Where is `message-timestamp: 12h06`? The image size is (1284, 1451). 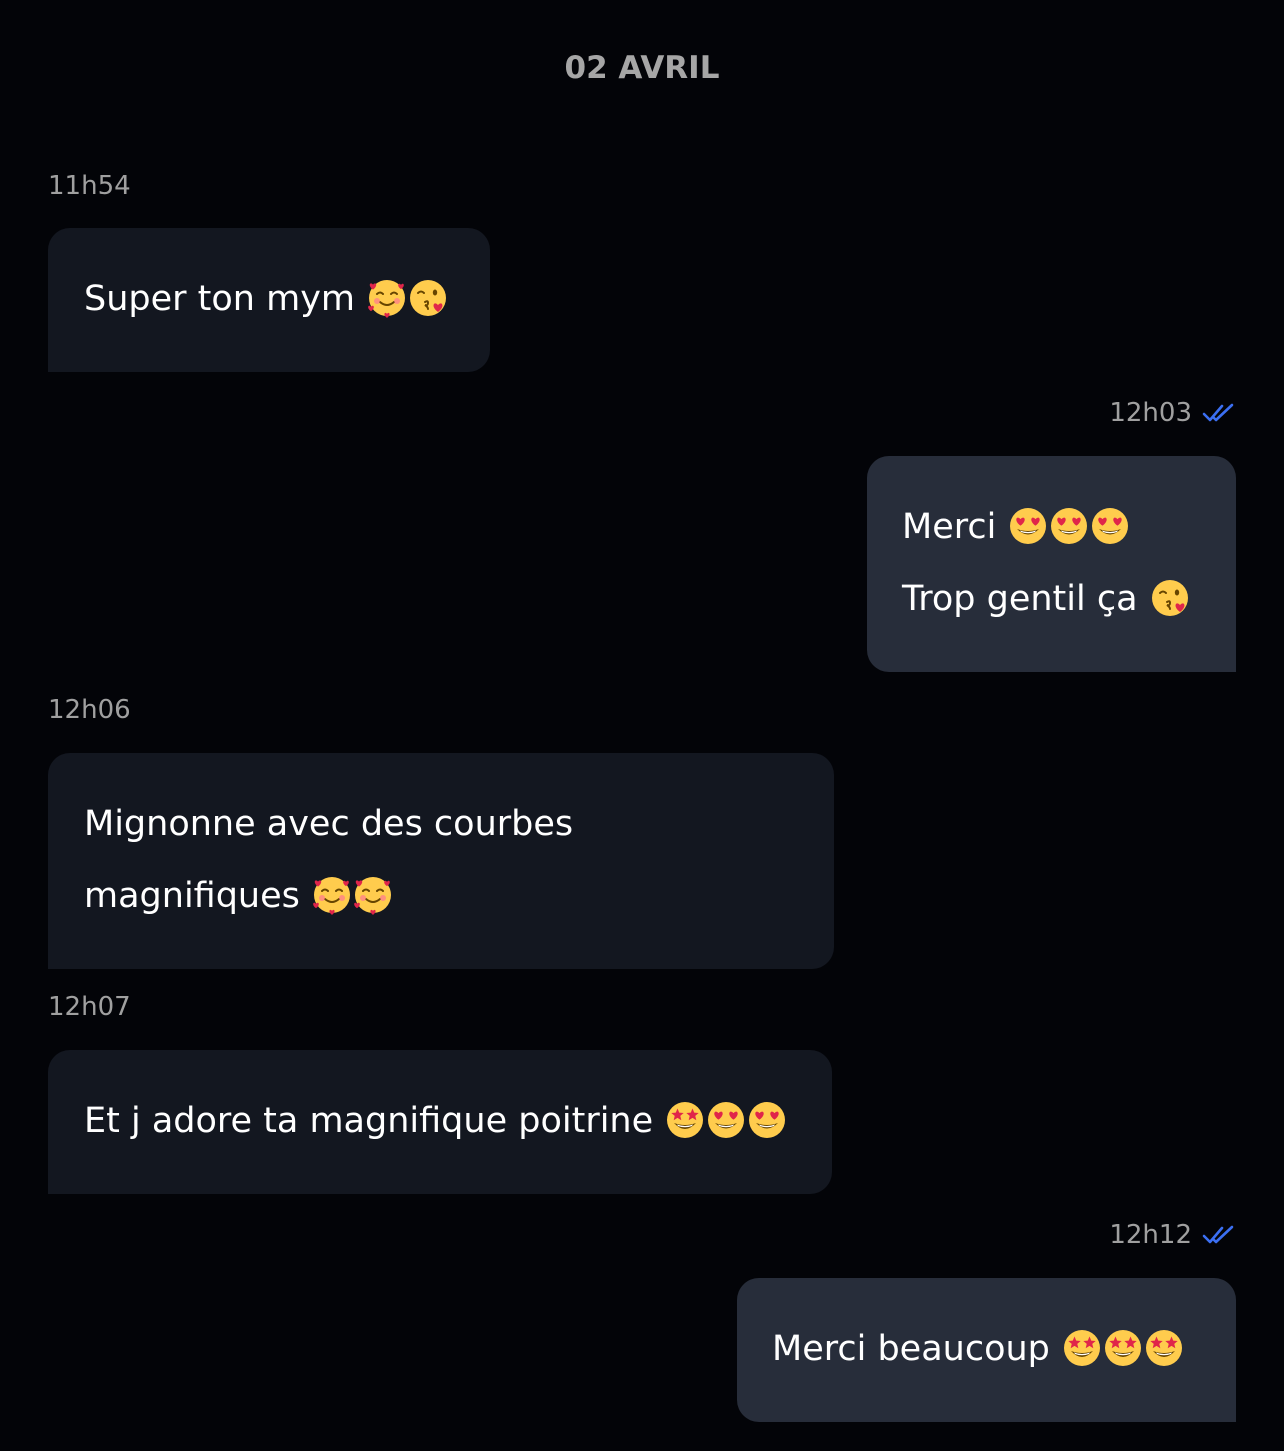
message-timestamp: 12h06 is located at coordinates (89, 710).